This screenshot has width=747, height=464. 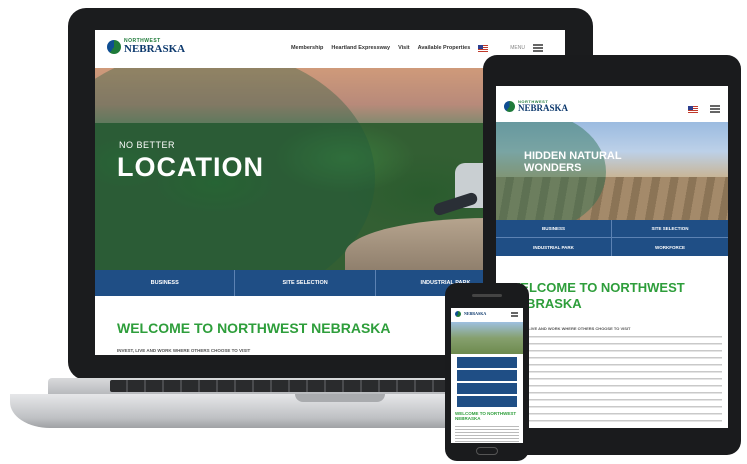 What do you see at coordinates (617, 381) in the screenshot?
I see `tablet-body-text` at bounding box center [617, 381].